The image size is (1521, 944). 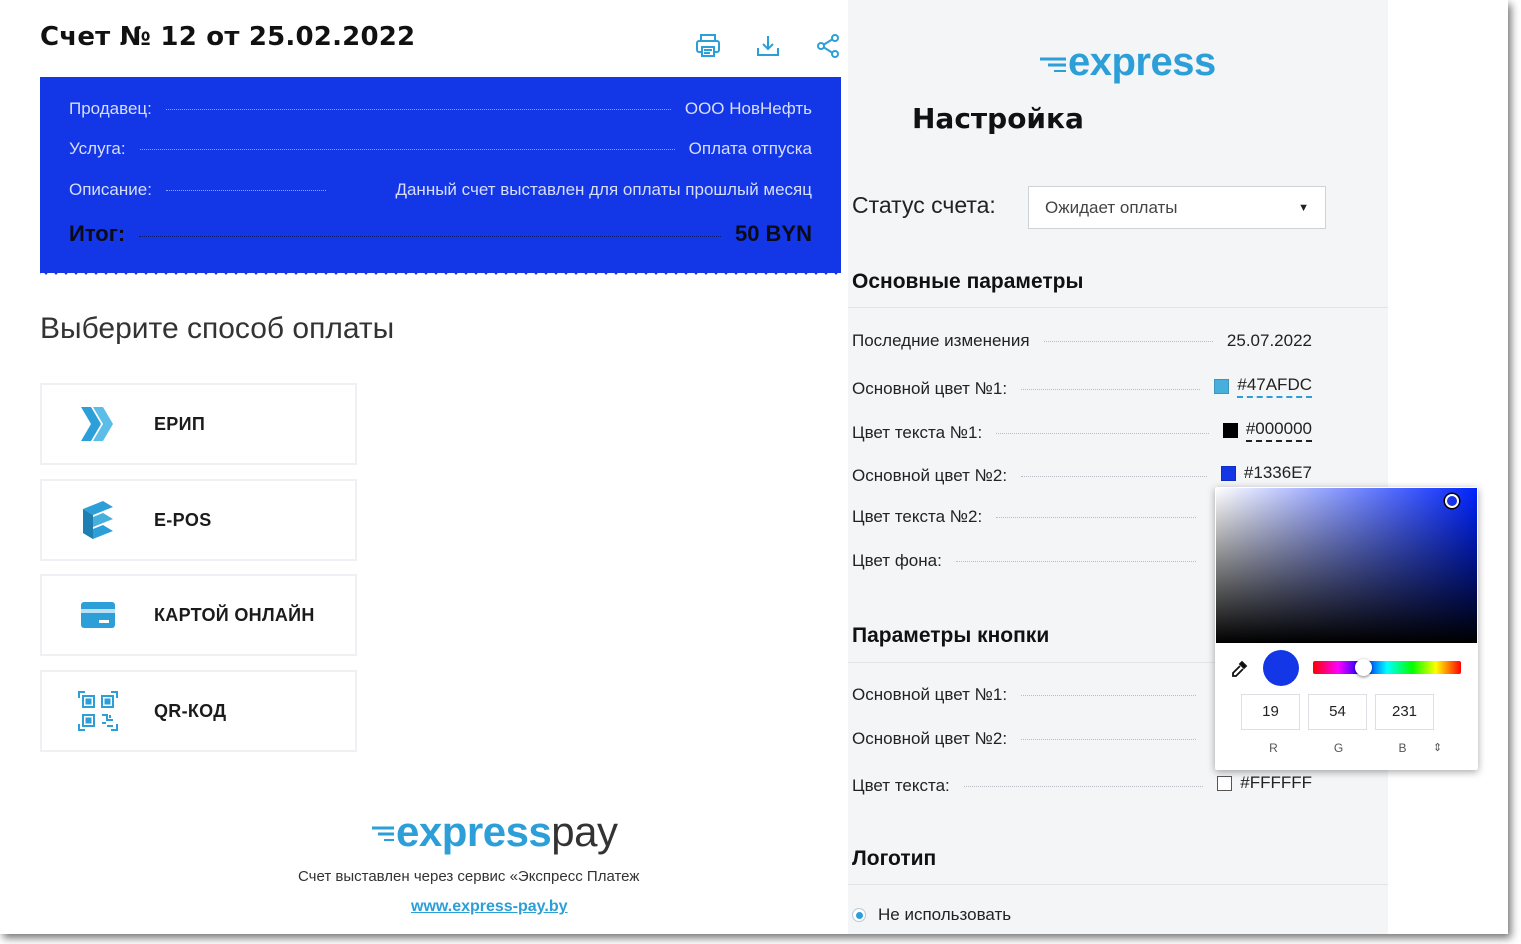 What do you see at coordinates (198, 520) in the screenshot?
I see `payment-epos-button: E-POS` at bounding box center [198, 520].